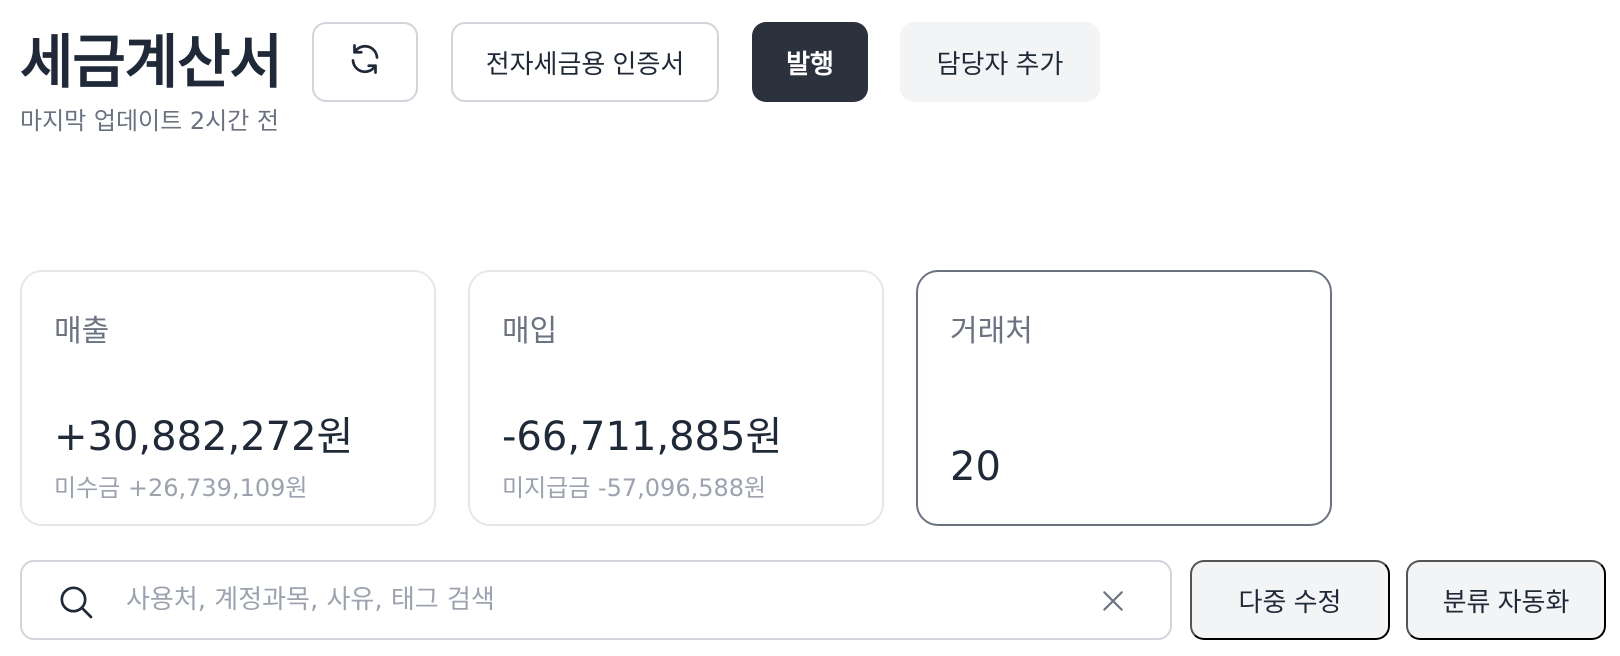 This screenshot has height=656, width=1620. I want to click on refresh-icon, so click(365, 62).